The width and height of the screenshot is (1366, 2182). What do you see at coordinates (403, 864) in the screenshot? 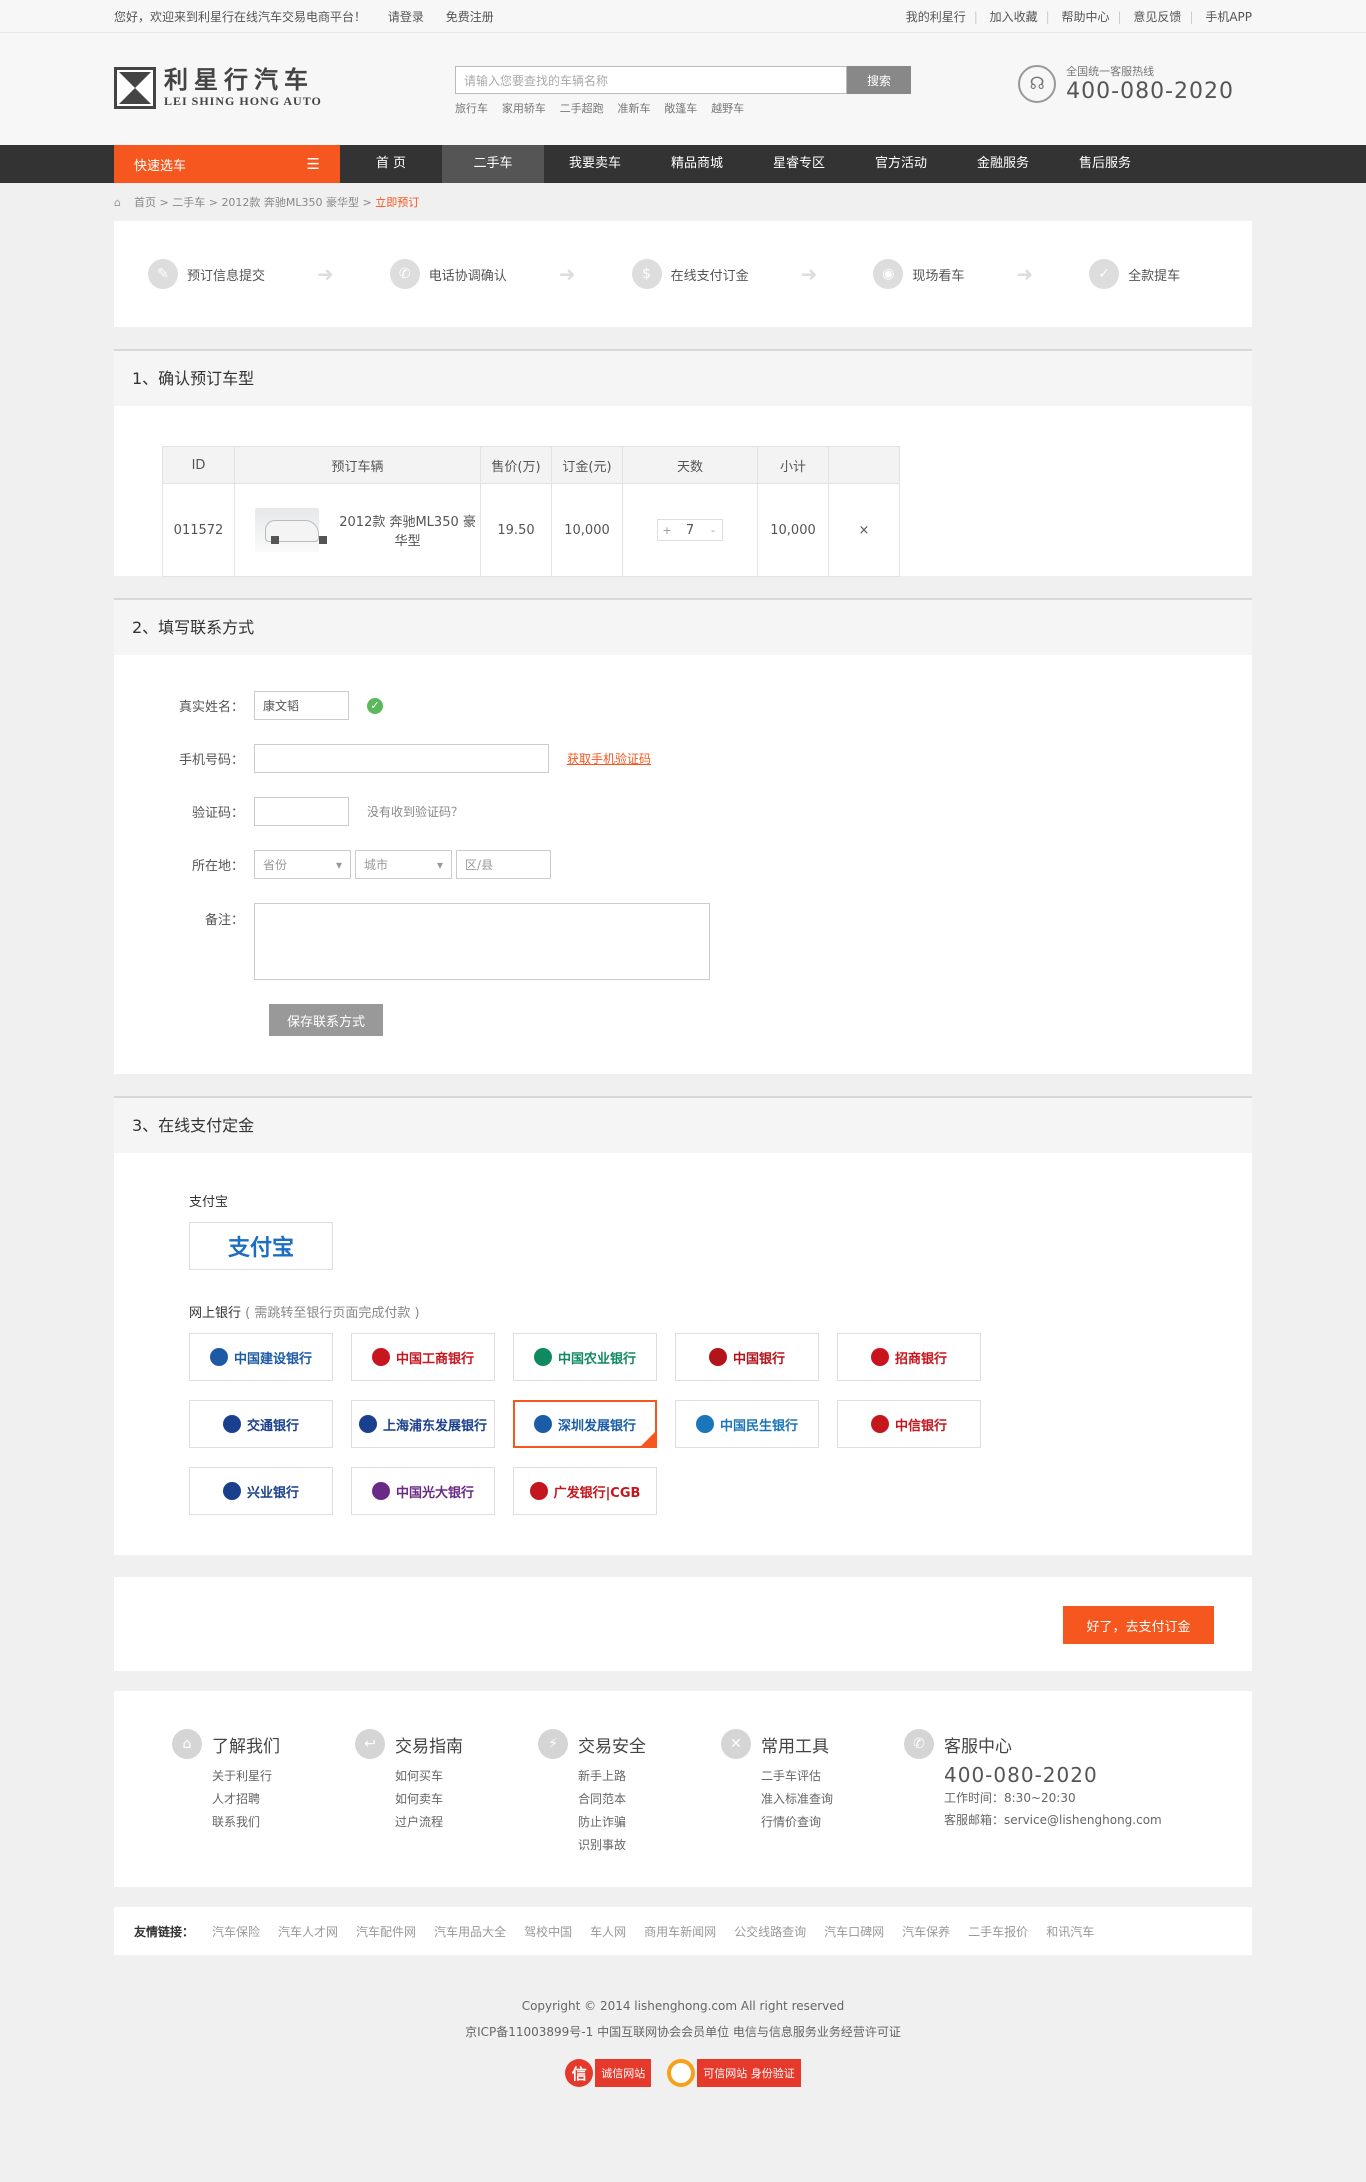
I see `city-select: 城市 ▾` at bounding box center [403, 864].